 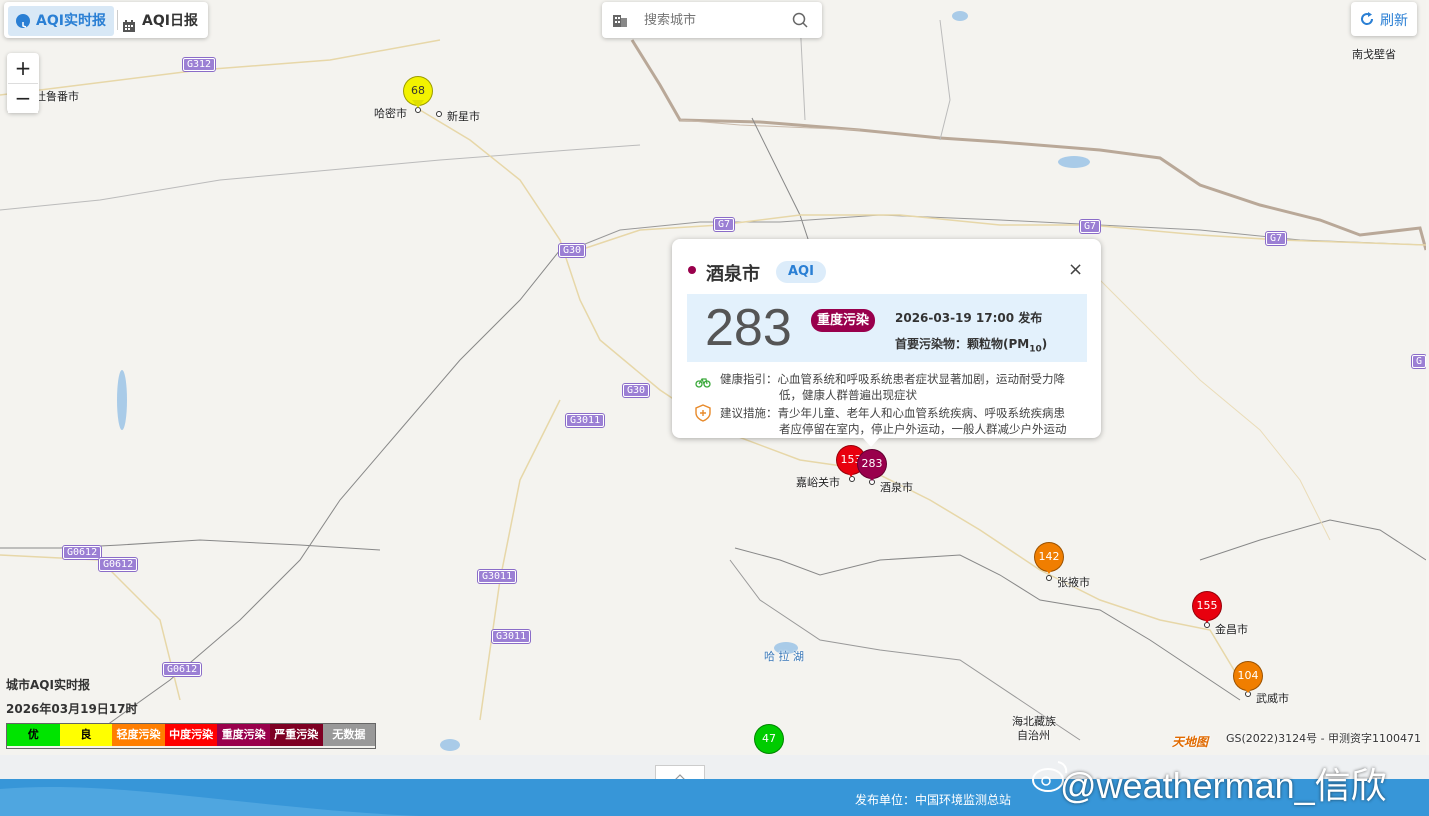 What do you see at coordinates (703, 415) in the screenshot?
I see `shield-heart-icon` at bounding box center [703, 415].